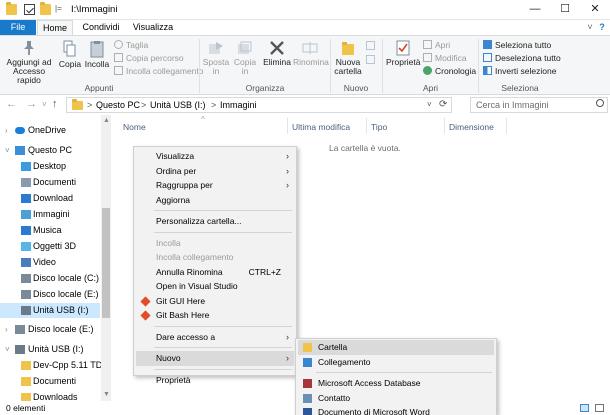  Describe the element at coordinates (55, 104) in the screenshot. I see `up-arrow-icon: ↑` at that location.